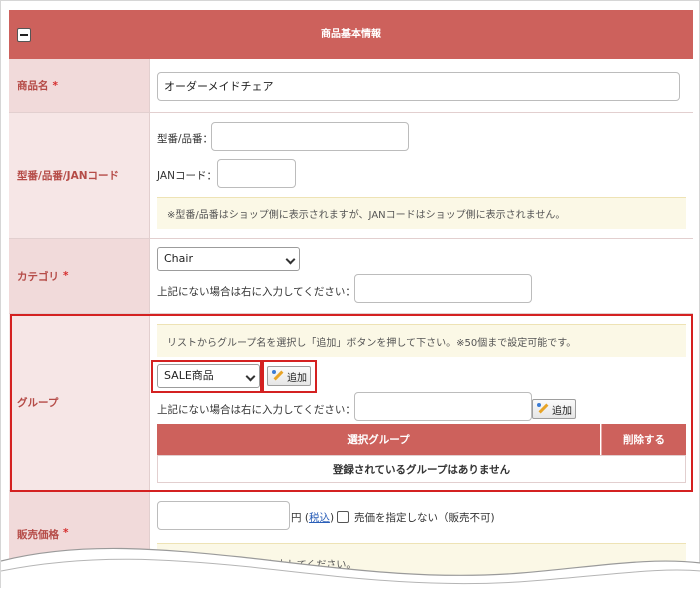  I want to click on jan-field-label: JANコード：, so click(187, 176).